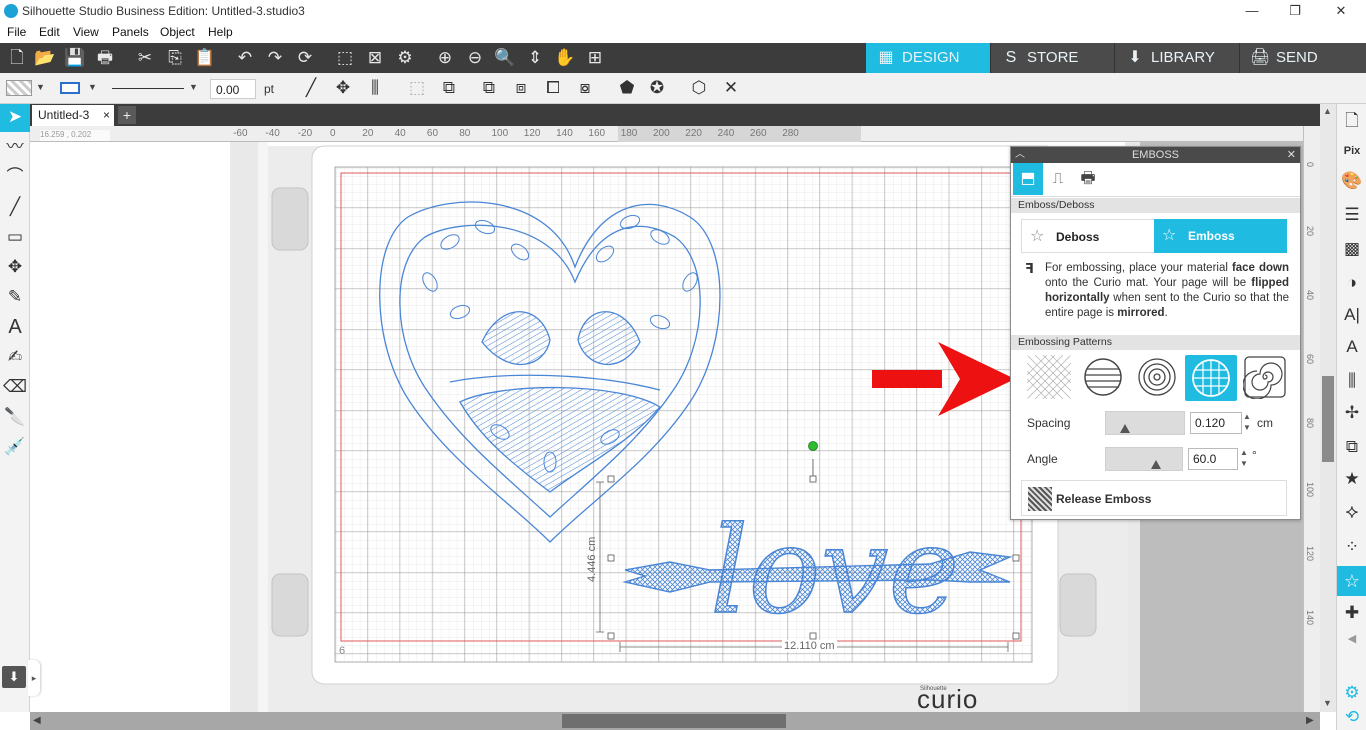 The image size is (1366, 730). Describe the element at coordinates (1352, 381) in the screenshot. I see `align-panel-icon: ⫼` at that location.